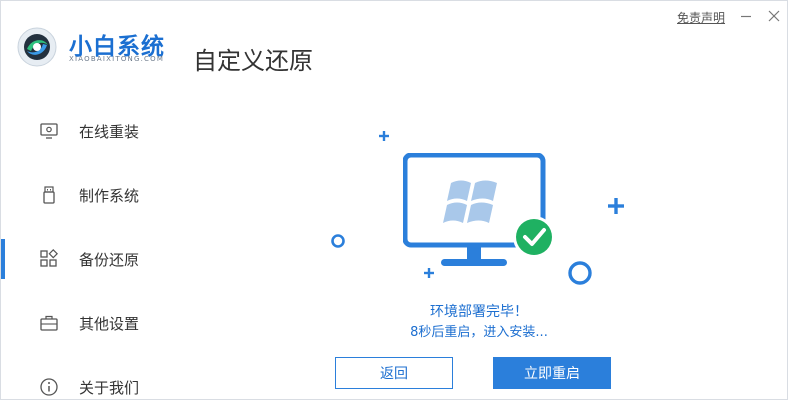 The image size is (788, 400). What do you see at coordinates (394, 373) in the screenshot?
I see `back-button: 返回` at bounding box center [394, 373].